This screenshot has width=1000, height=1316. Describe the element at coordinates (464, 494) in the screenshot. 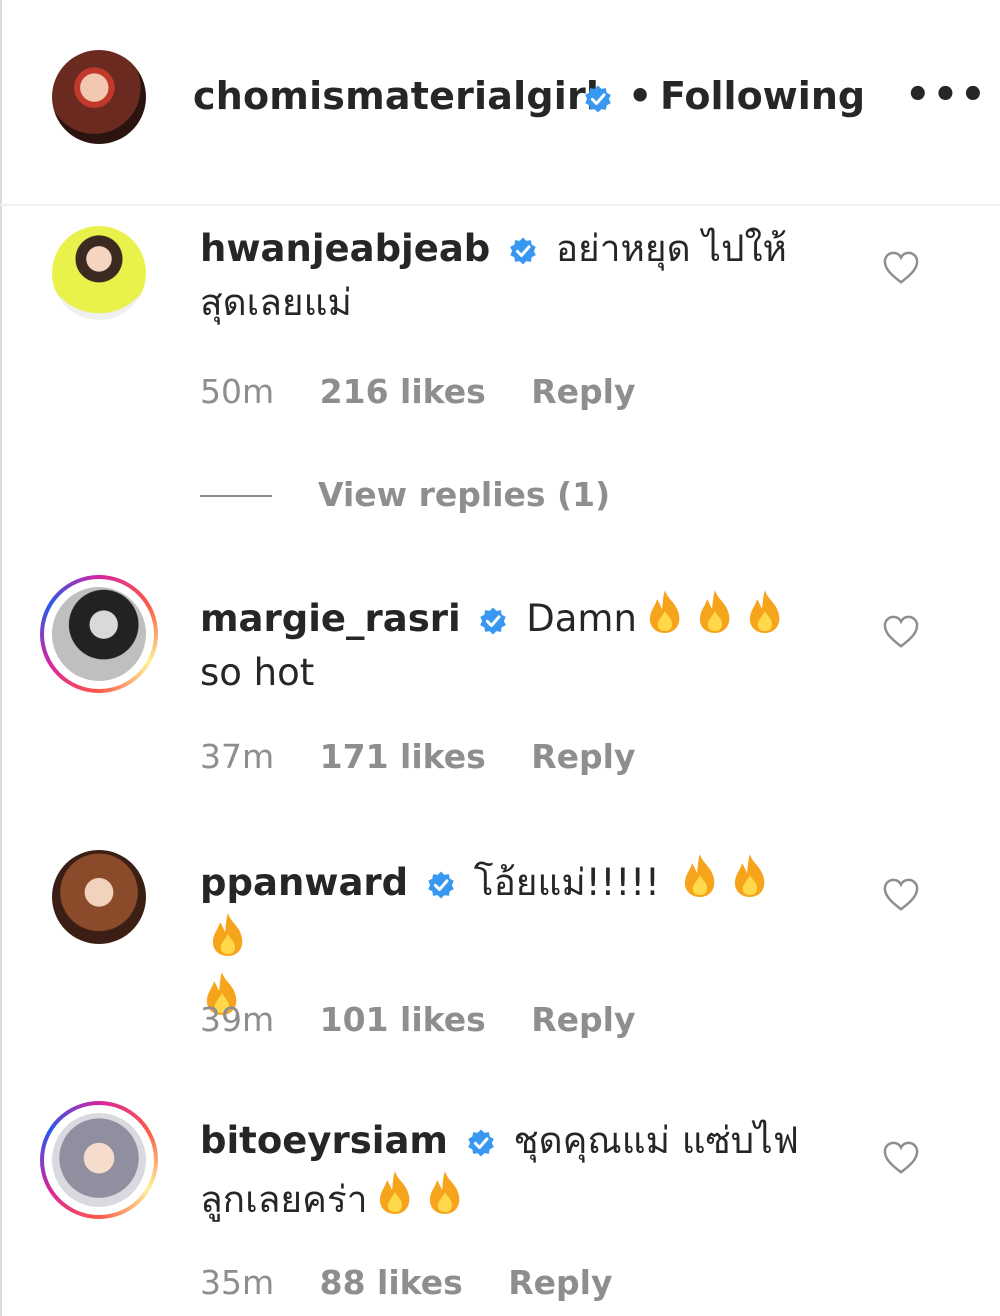

I see `view-replies-button: View replies (1)` at that location.